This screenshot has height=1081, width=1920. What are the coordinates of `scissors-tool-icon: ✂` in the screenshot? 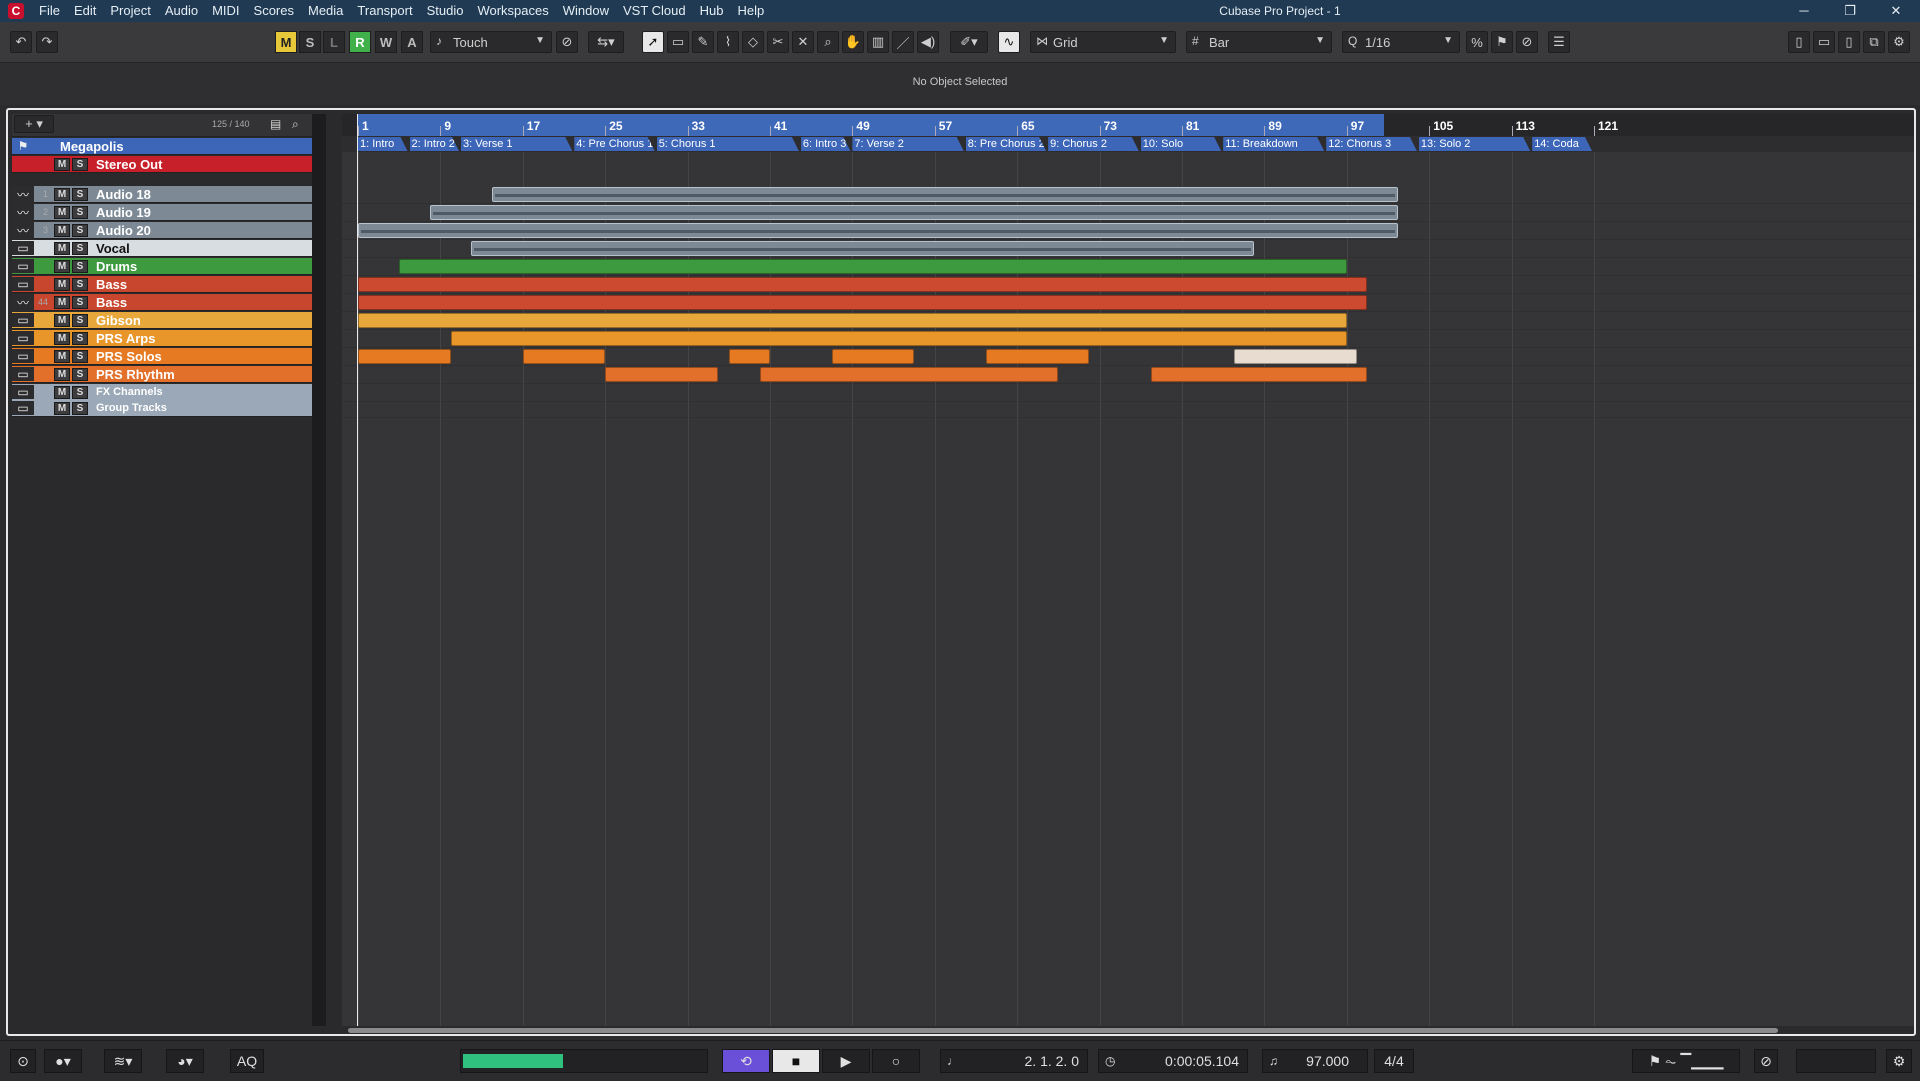 It's located at (778, 42).